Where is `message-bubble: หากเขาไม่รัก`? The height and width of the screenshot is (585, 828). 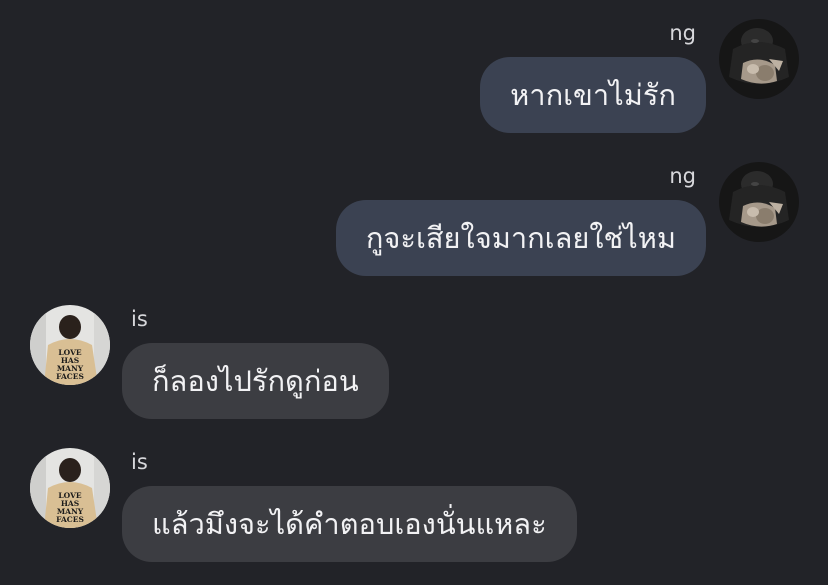 message-bubble: หากเขาไม่รัก is located at coordinates (593, 95).